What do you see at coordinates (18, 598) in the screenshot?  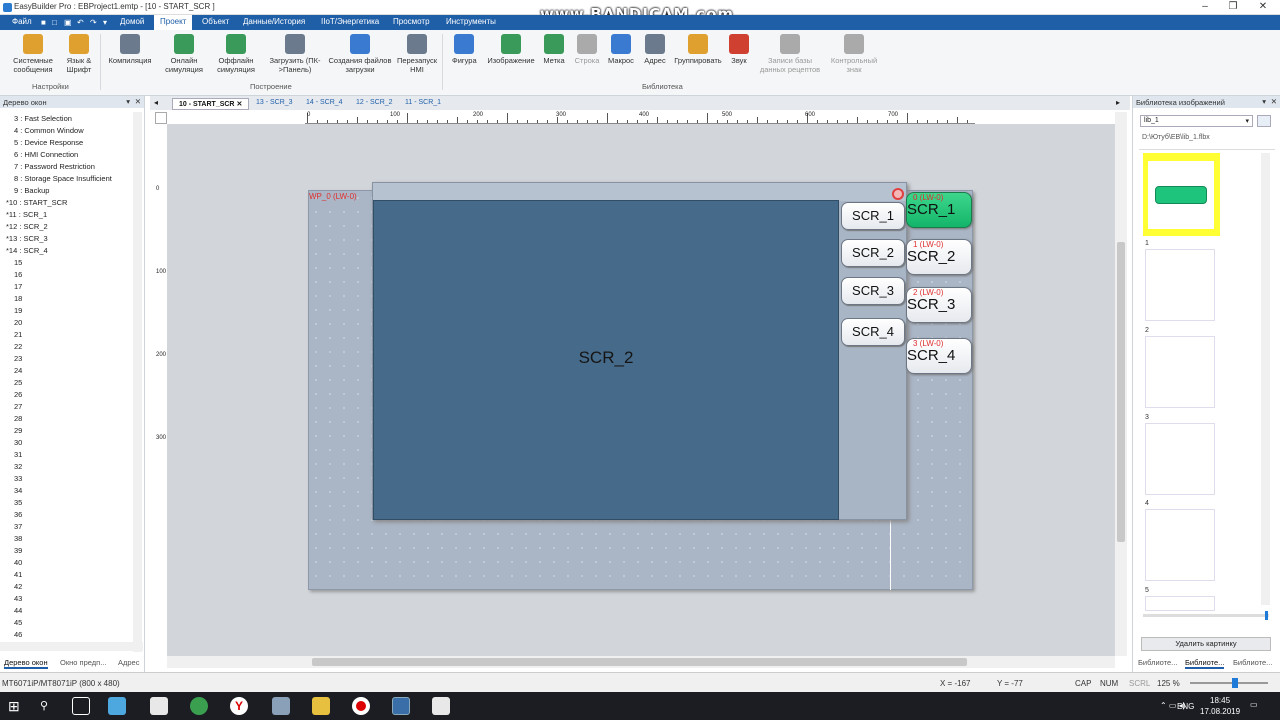 I see `tree-item: 43` at bounding box center [18, 598].